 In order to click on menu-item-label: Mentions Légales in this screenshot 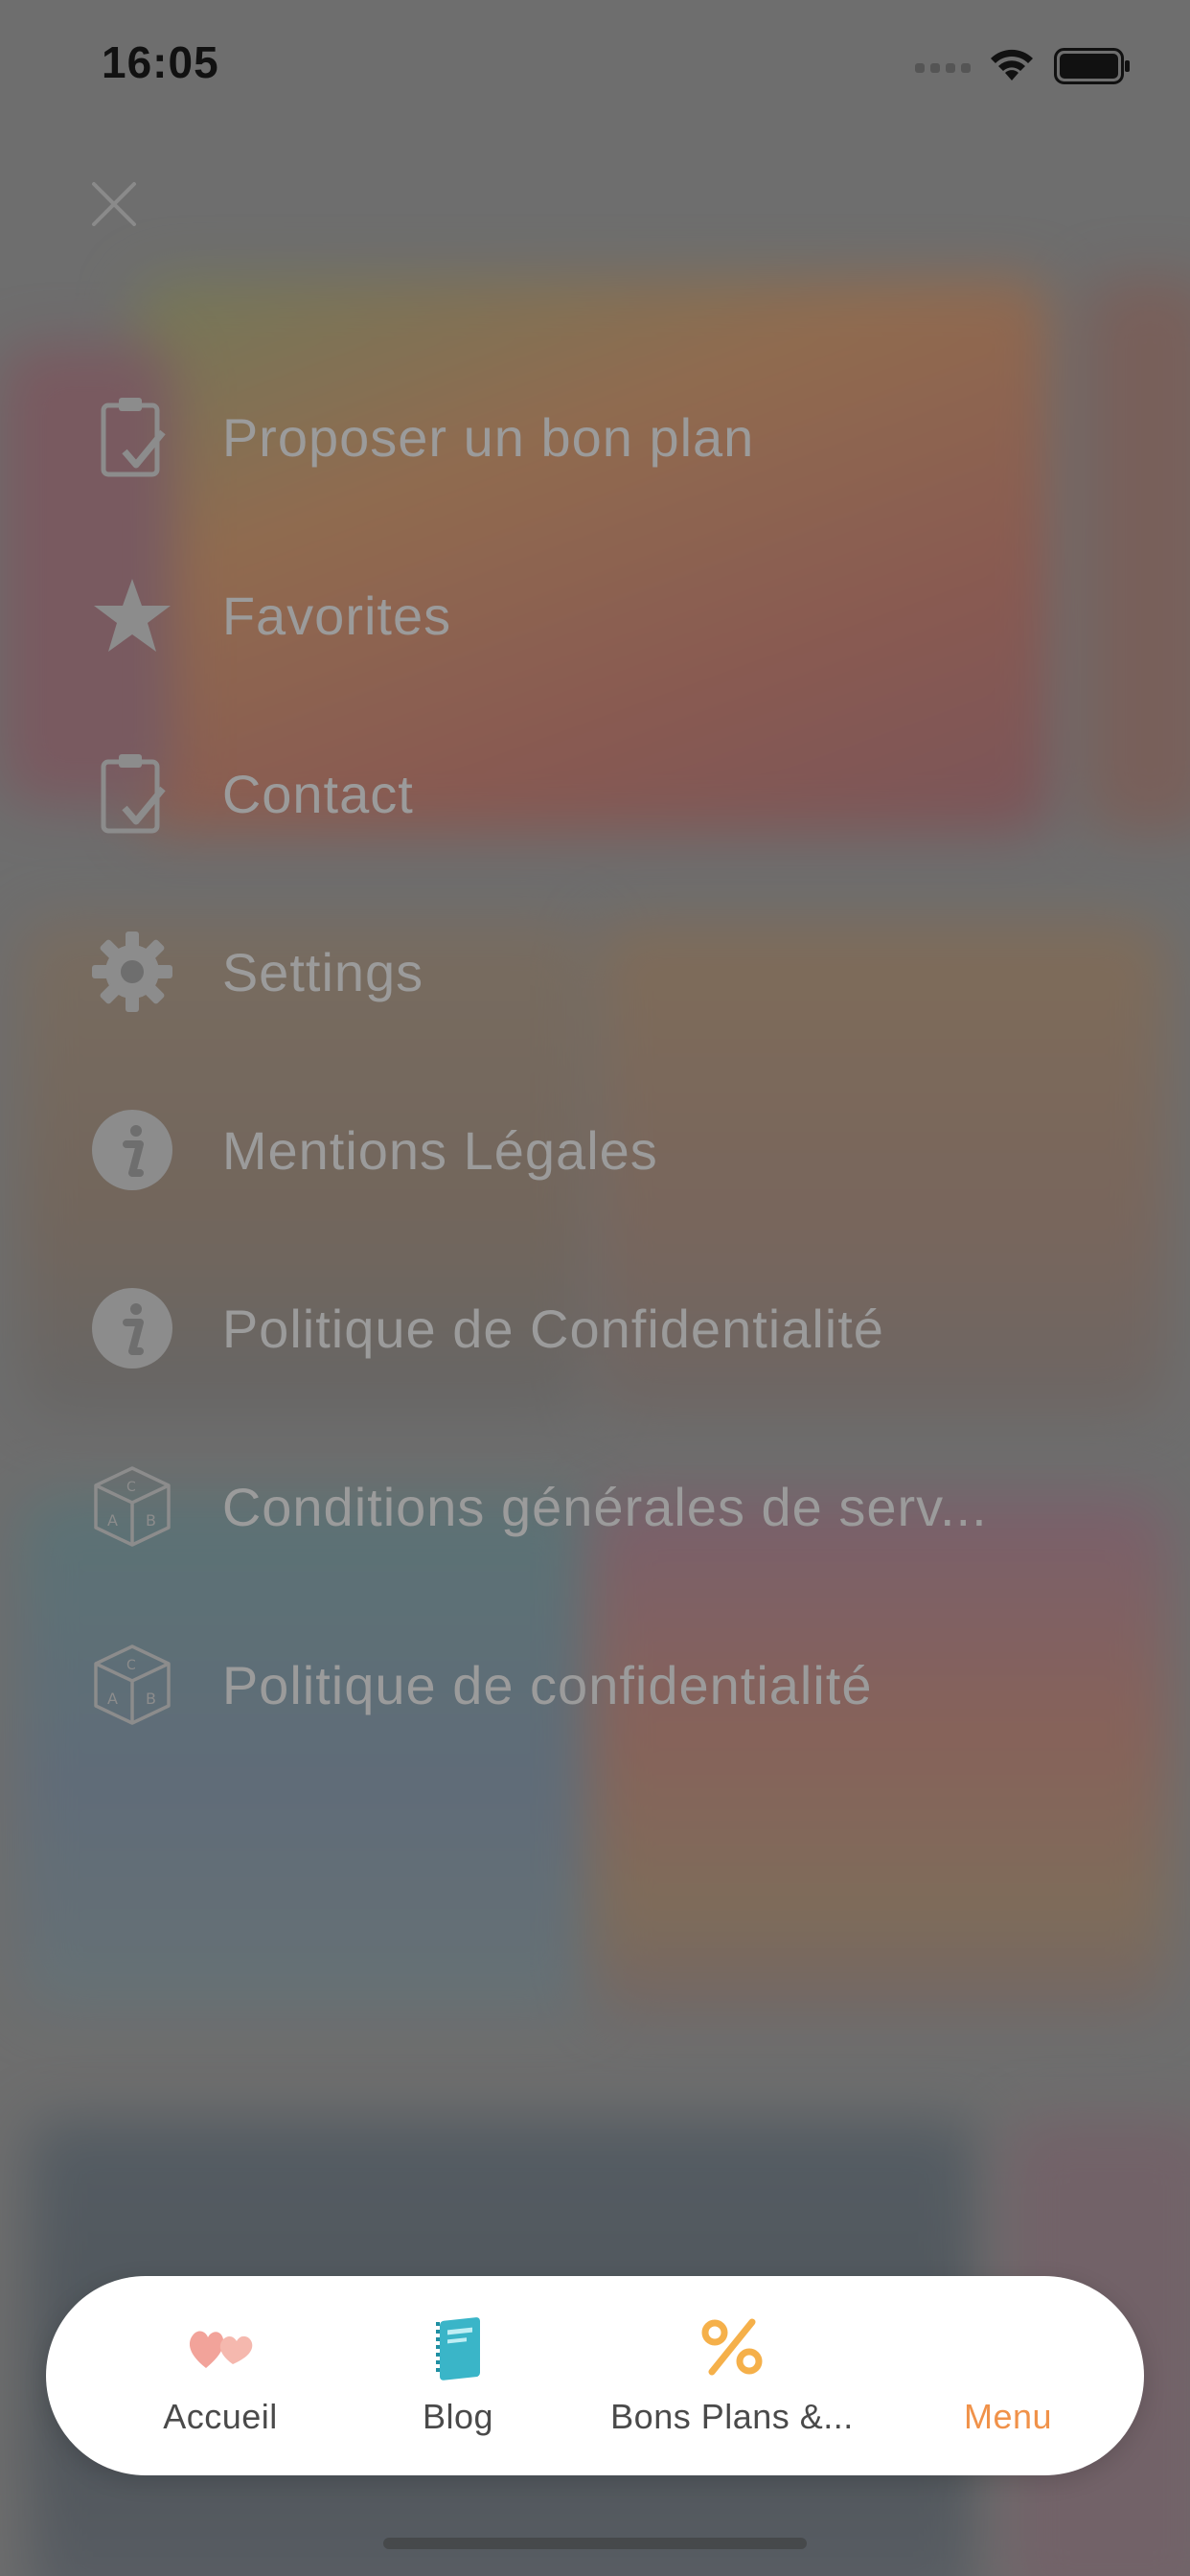, I will do `click(440, 1150)`.